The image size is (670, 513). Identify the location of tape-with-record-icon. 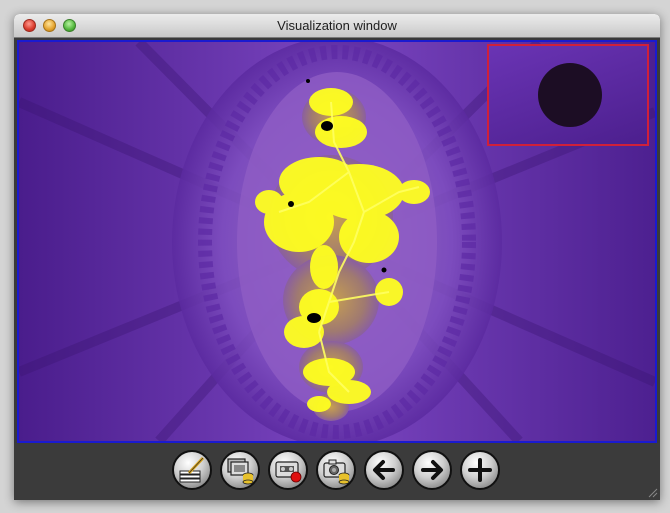
(288, 472).